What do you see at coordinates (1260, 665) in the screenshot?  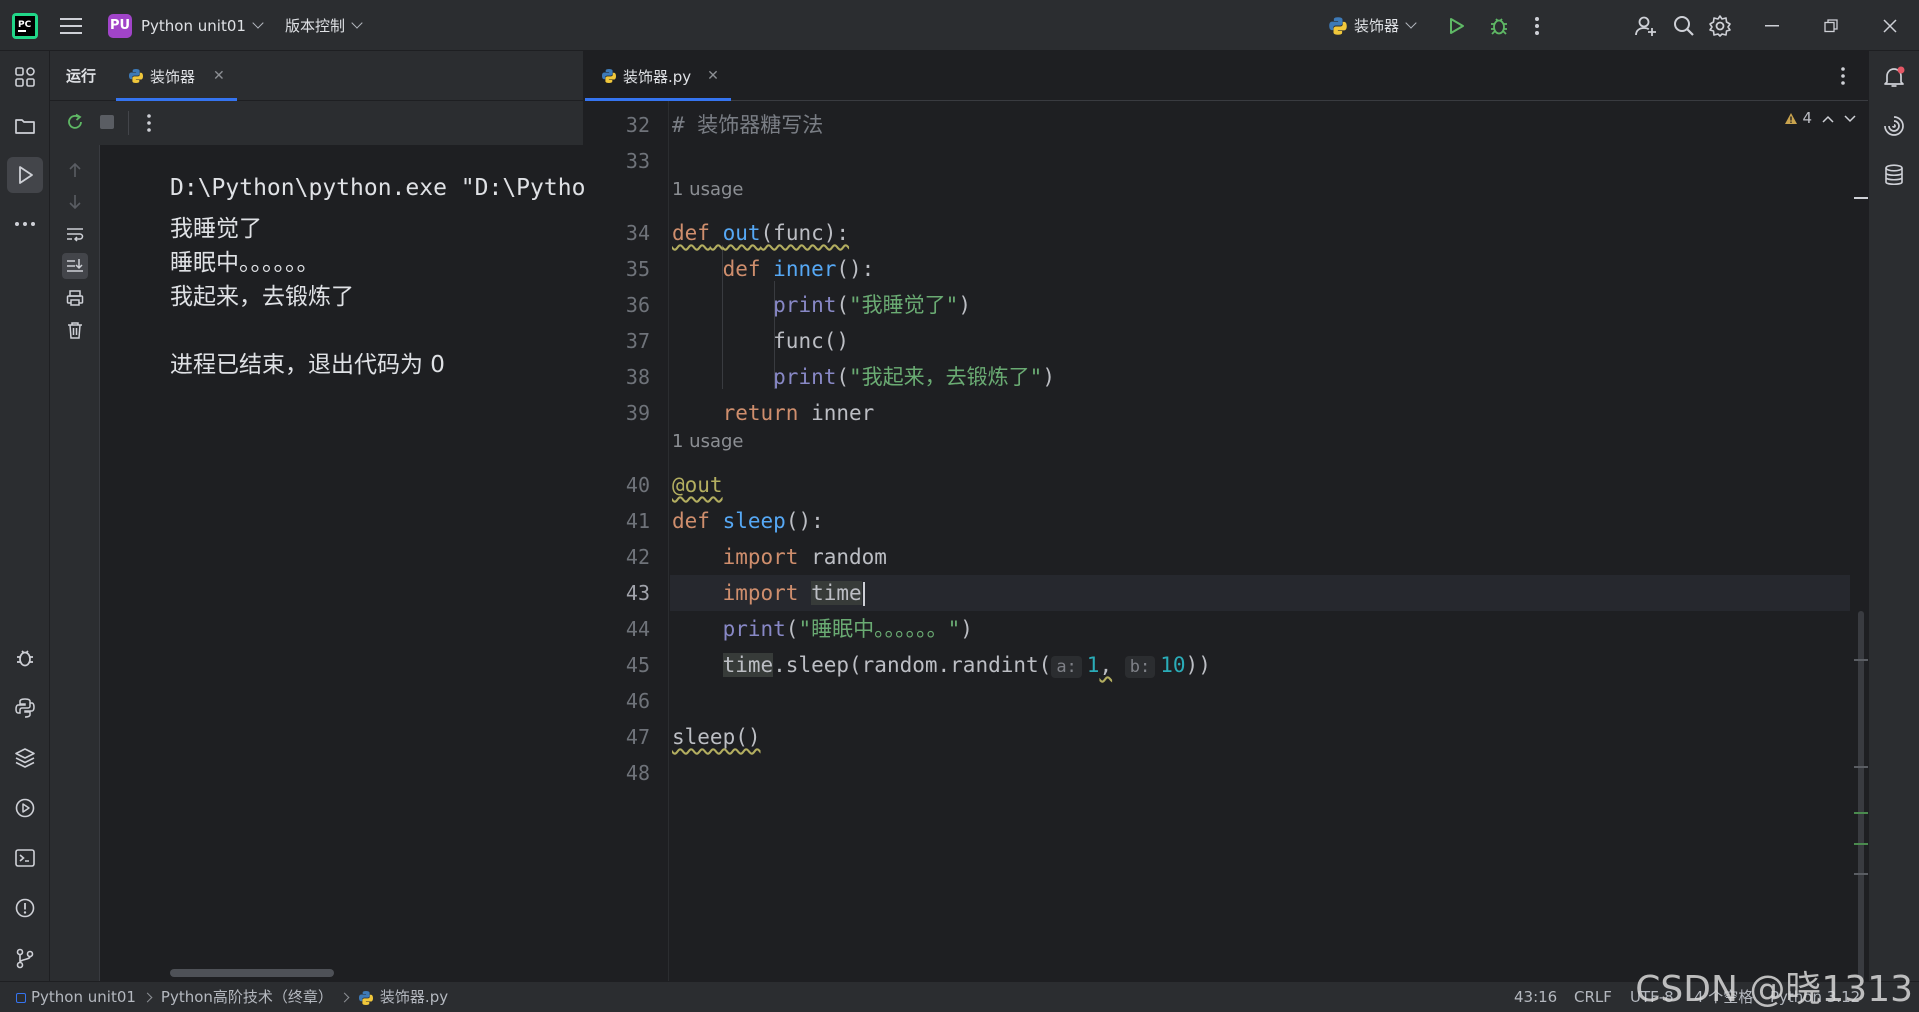 I see `code-line: time.sleep(random.randint(a: 1, b: 10))` at bounding box center [1260, 665].